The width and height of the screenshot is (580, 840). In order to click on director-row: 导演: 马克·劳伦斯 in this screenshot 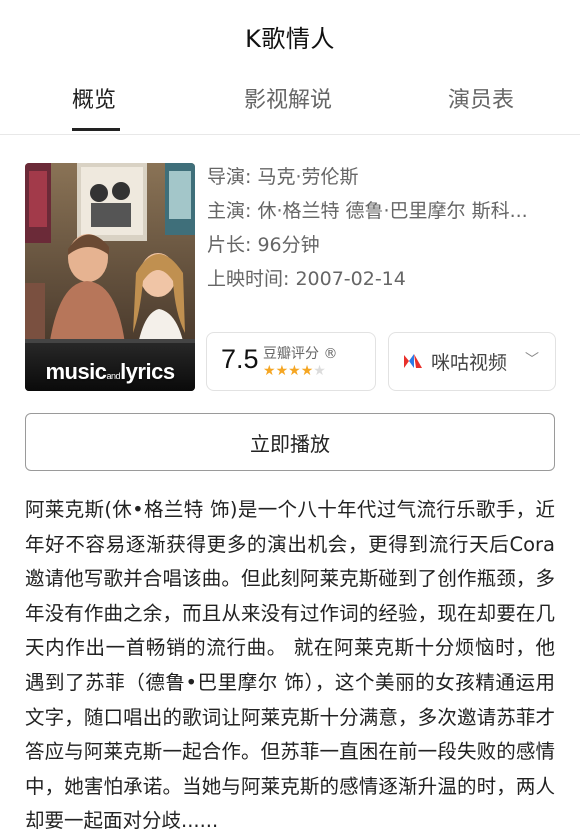, I will do `click(283, 177)`.